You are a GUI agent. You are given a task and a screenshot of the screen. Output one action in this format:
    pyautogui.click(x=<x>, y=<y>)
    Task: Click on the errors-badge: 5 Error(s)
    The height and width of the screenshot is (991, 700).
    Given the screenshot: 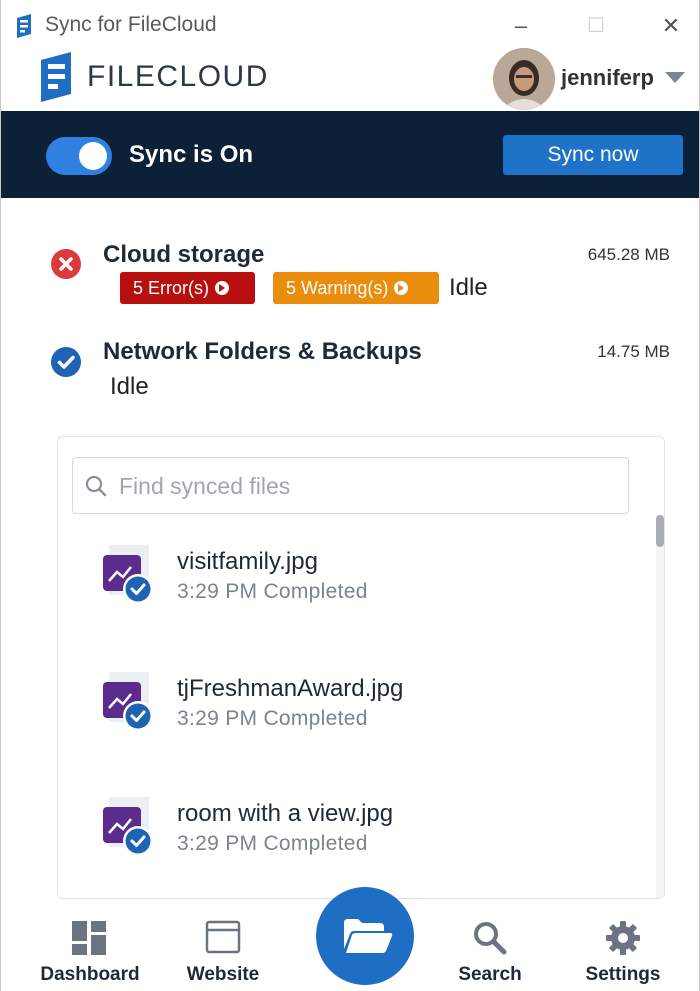 What is the action you would take?
    pyautogui.click(x=187, y=288)
    